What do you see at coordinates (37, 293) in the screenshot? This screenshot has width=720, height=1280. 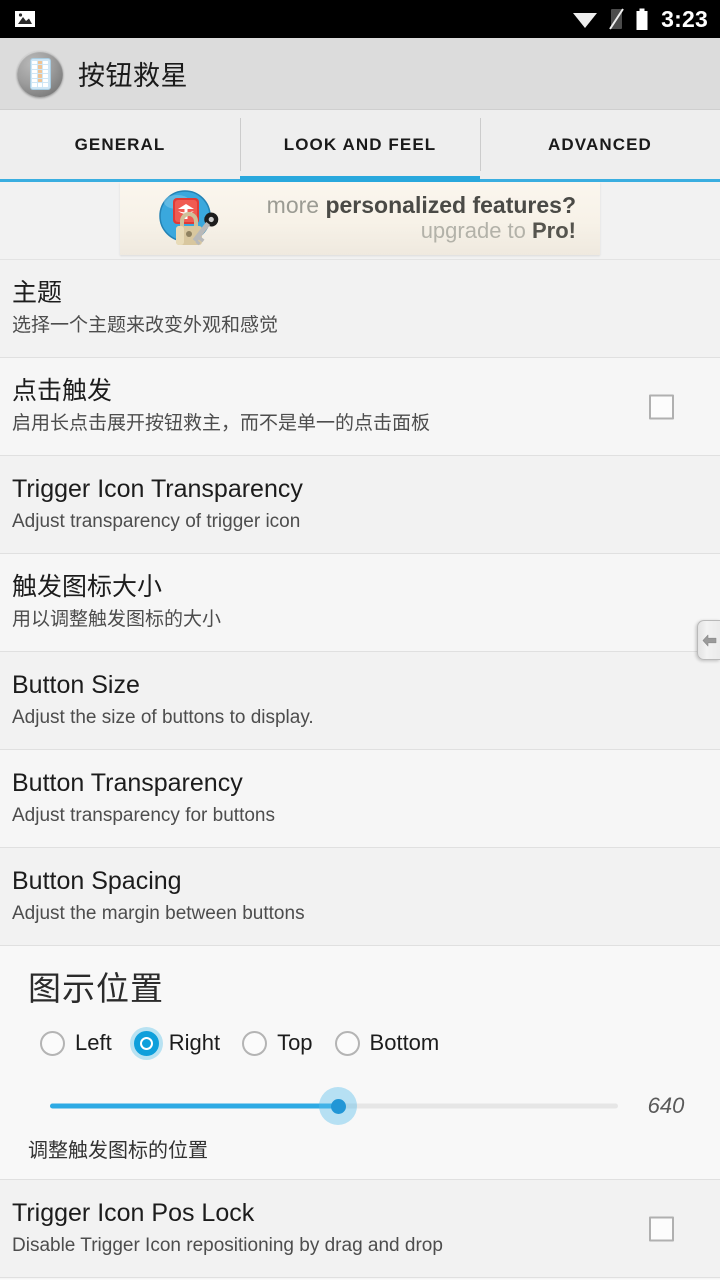 I see `pref-theme-title: 主题` at bounding box center [37, 293].